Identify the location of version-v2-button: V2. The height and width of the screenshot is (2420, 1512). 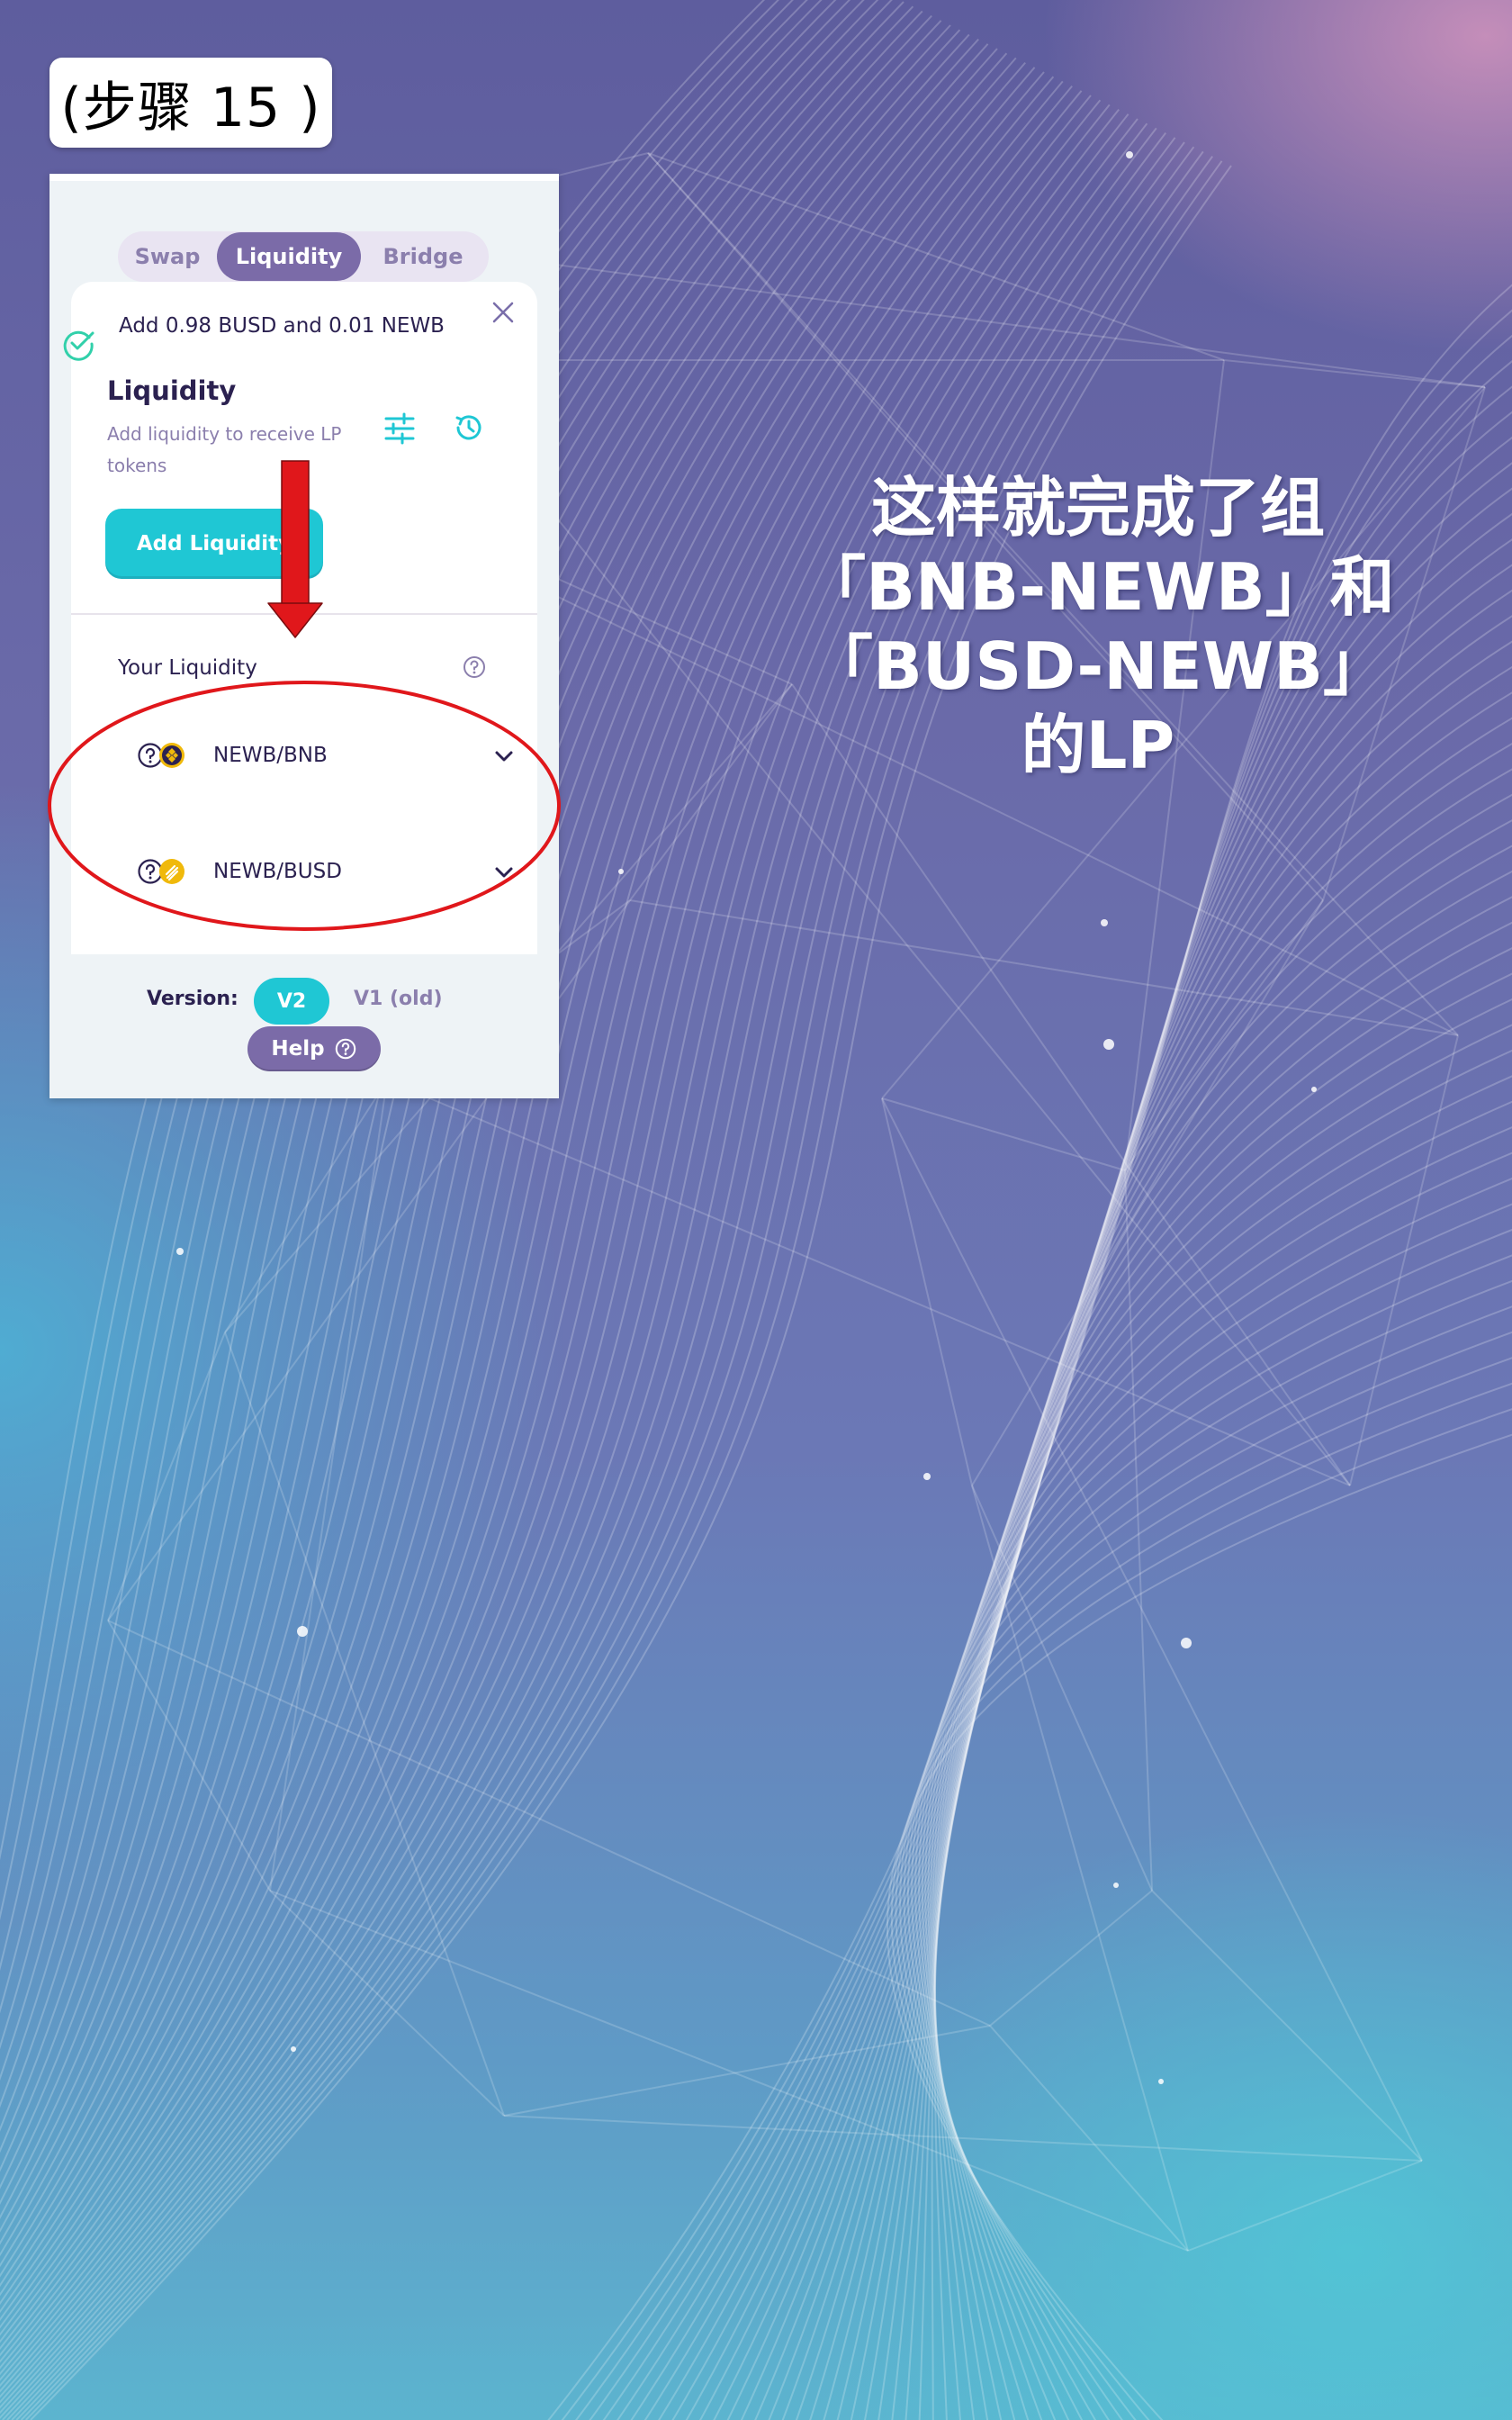
(292, 1001).